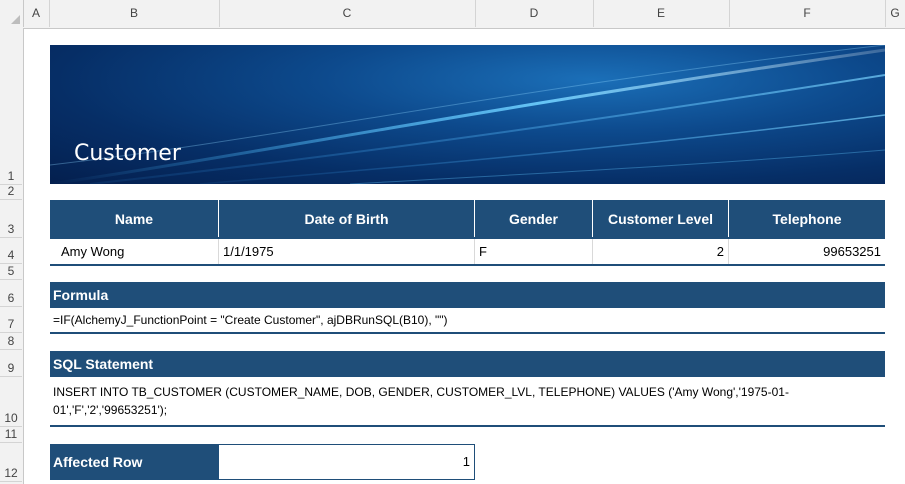 The height and width of the screenshot is (484, 905). I want to click on row-header-2: 2, so click(11, 192).